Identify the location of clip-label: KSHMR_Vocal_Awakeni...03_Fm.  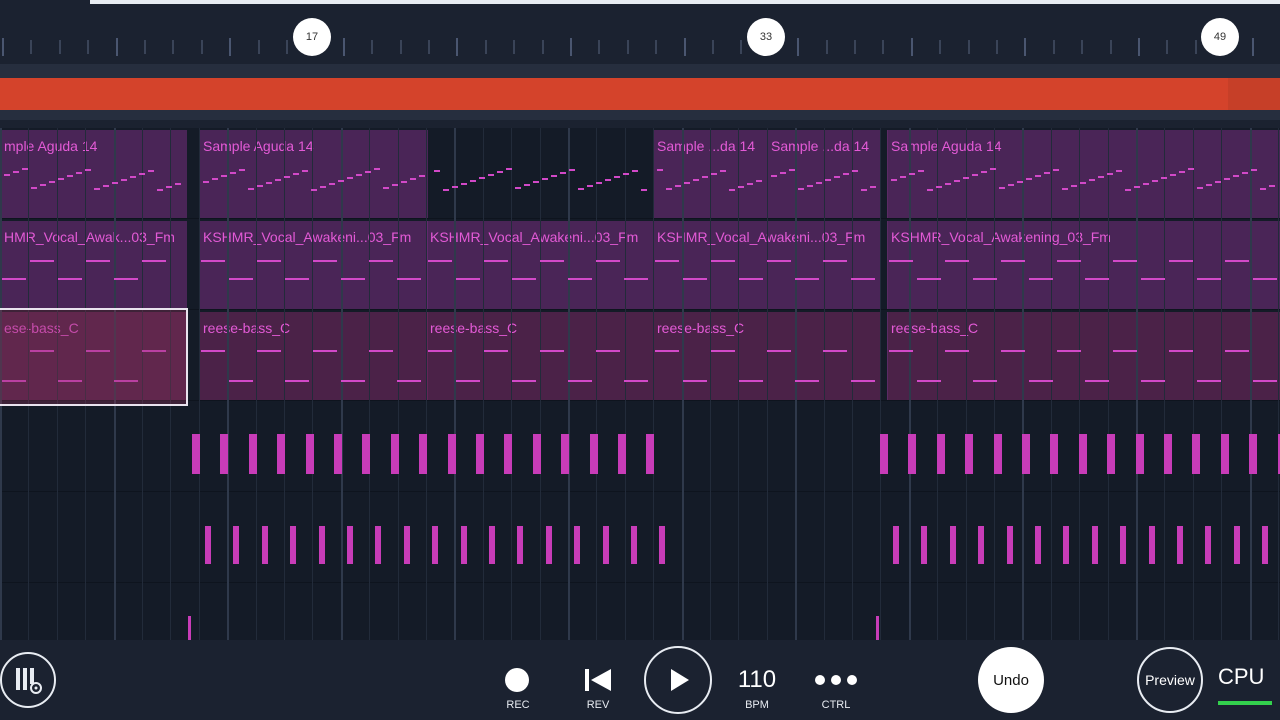
(761, 237).